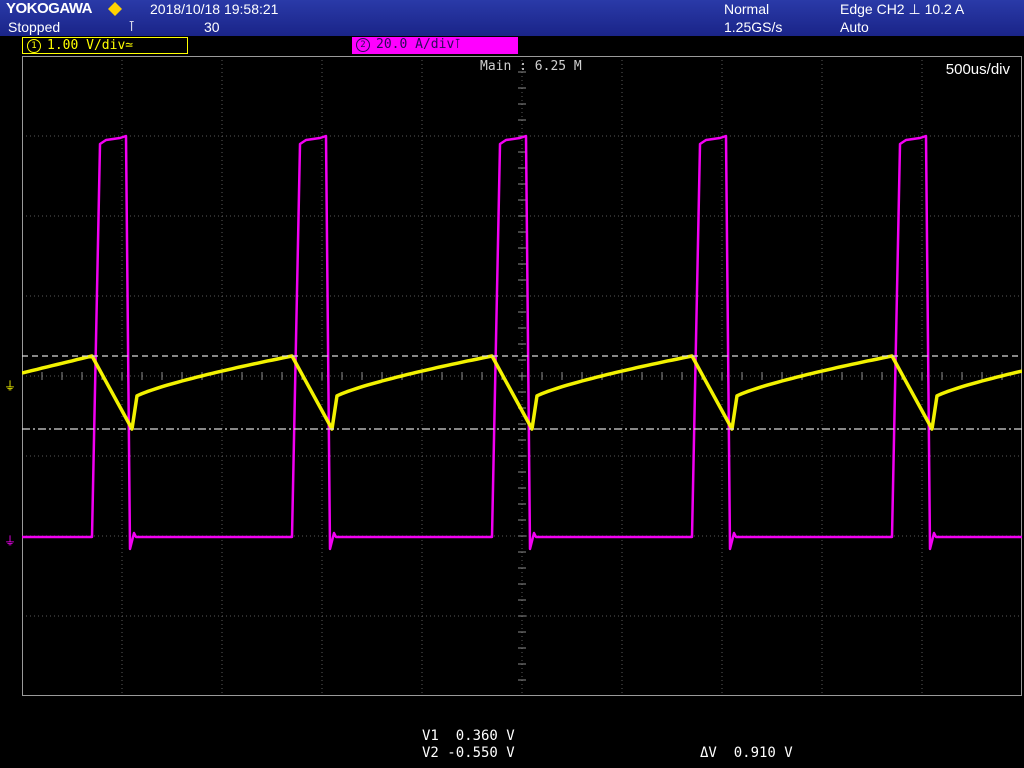  Describe the element at coordinates (129, 45) in the screenshot. I see `coupling-icon: ≃` at that location.